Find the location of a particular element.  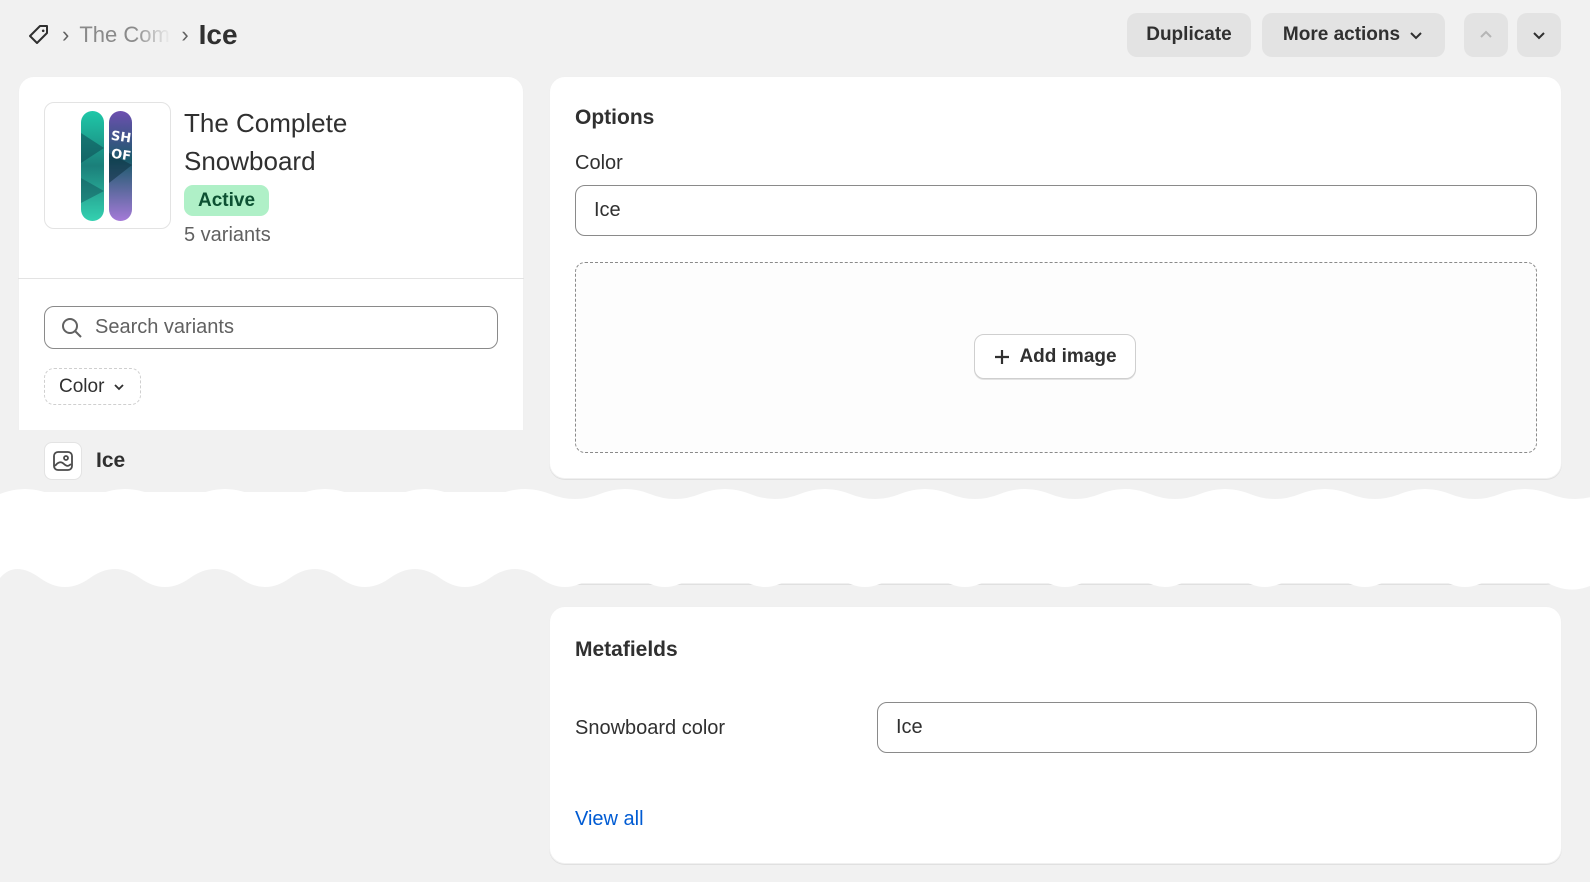

svg-text: OF is located at coordinates (121, 156).